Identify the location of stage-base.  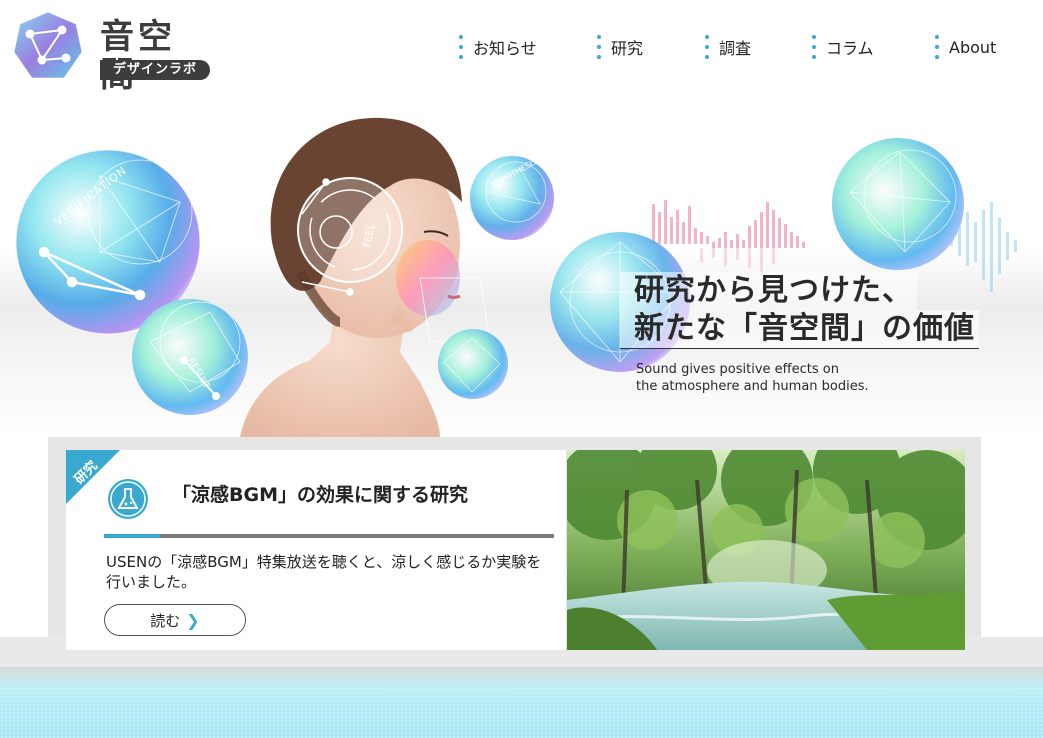
(521, 702).